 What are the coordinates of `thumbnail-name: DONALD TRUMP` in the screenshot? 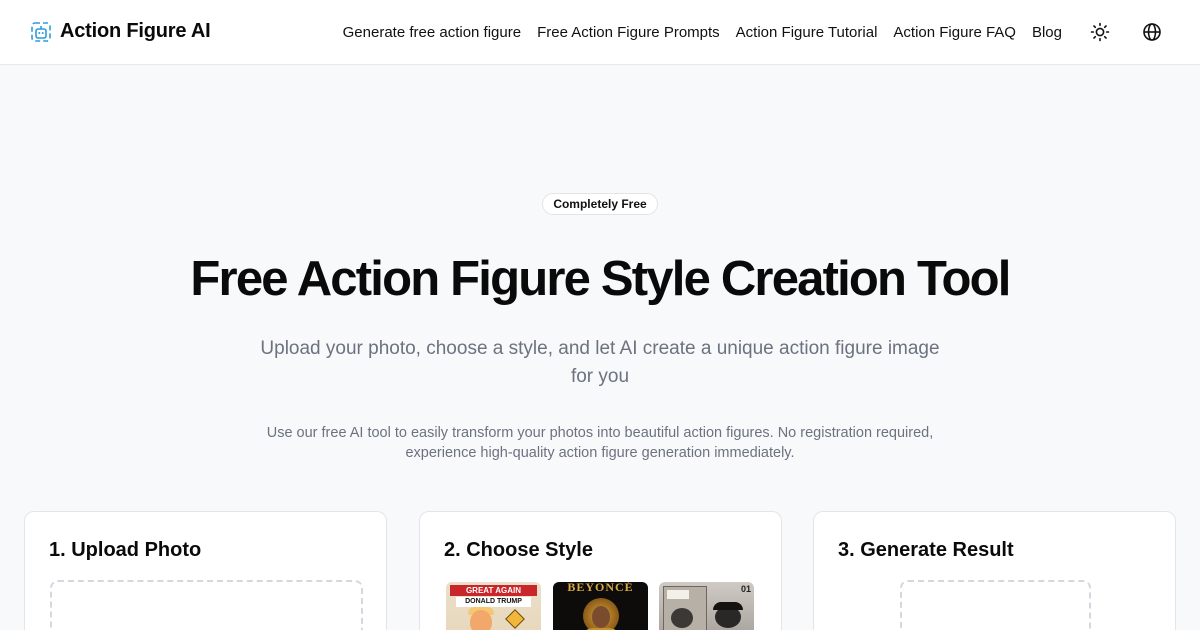 It's located at (493, 602).